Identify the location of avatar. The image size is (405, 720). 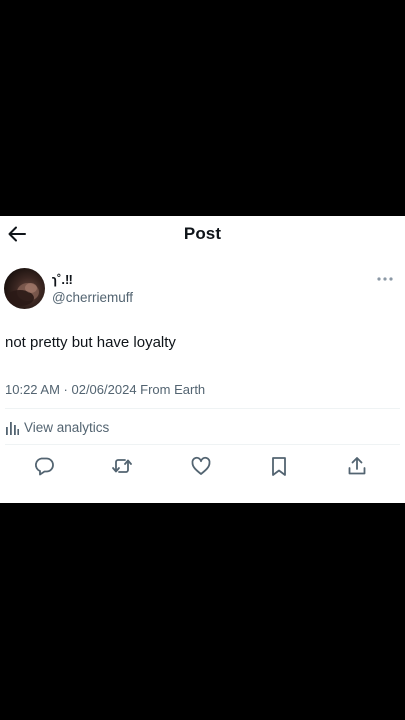
(24, 288).